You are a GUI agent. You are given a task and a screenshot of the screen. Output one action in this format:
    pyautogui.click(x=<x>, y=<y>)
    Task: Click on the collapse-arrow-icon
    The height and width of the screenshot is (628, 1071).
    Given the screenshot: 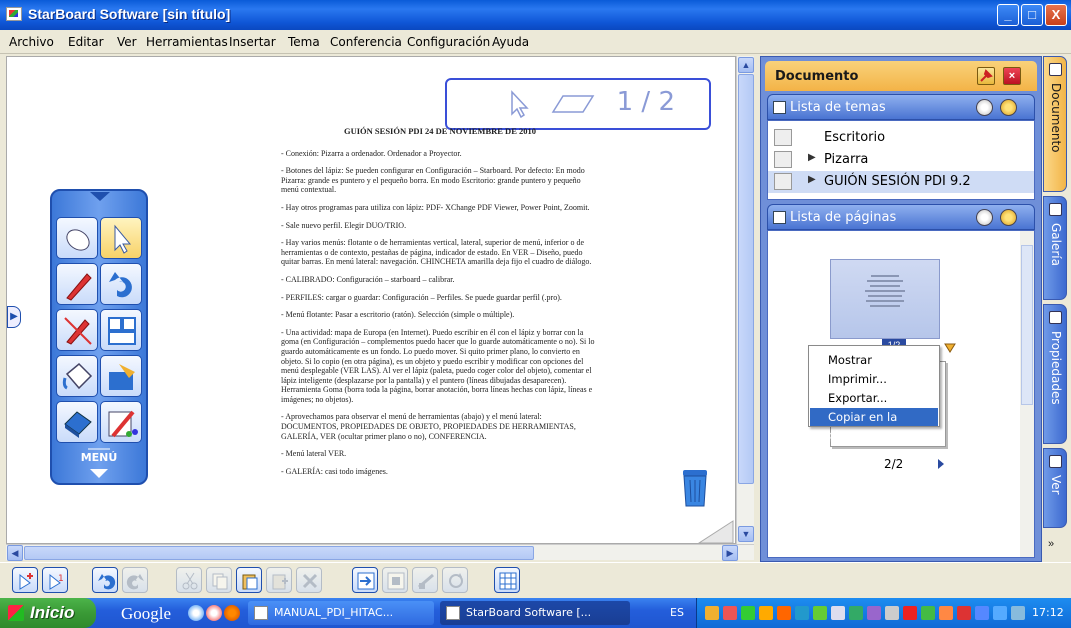 What is the action you would take?
    pyautogui.click(x=100, y=196)
    